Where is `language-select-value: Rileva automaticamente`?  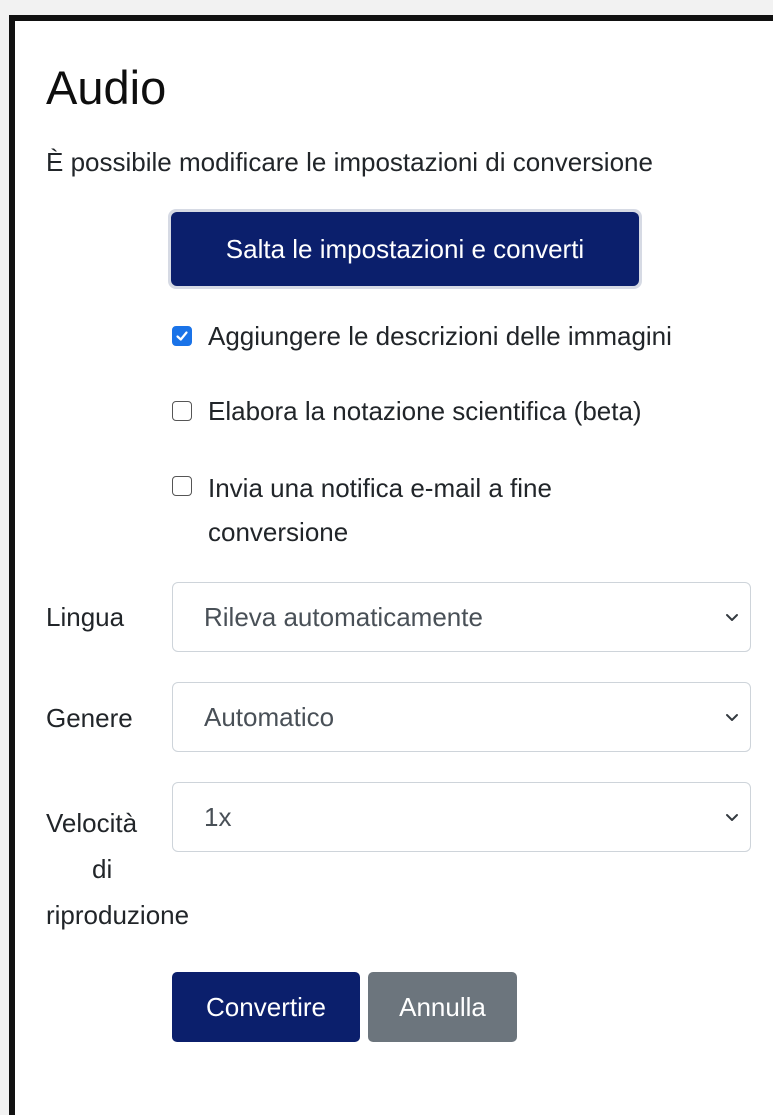
language-select-value: Rileva automaticamente is located at coordinates (343, 616).